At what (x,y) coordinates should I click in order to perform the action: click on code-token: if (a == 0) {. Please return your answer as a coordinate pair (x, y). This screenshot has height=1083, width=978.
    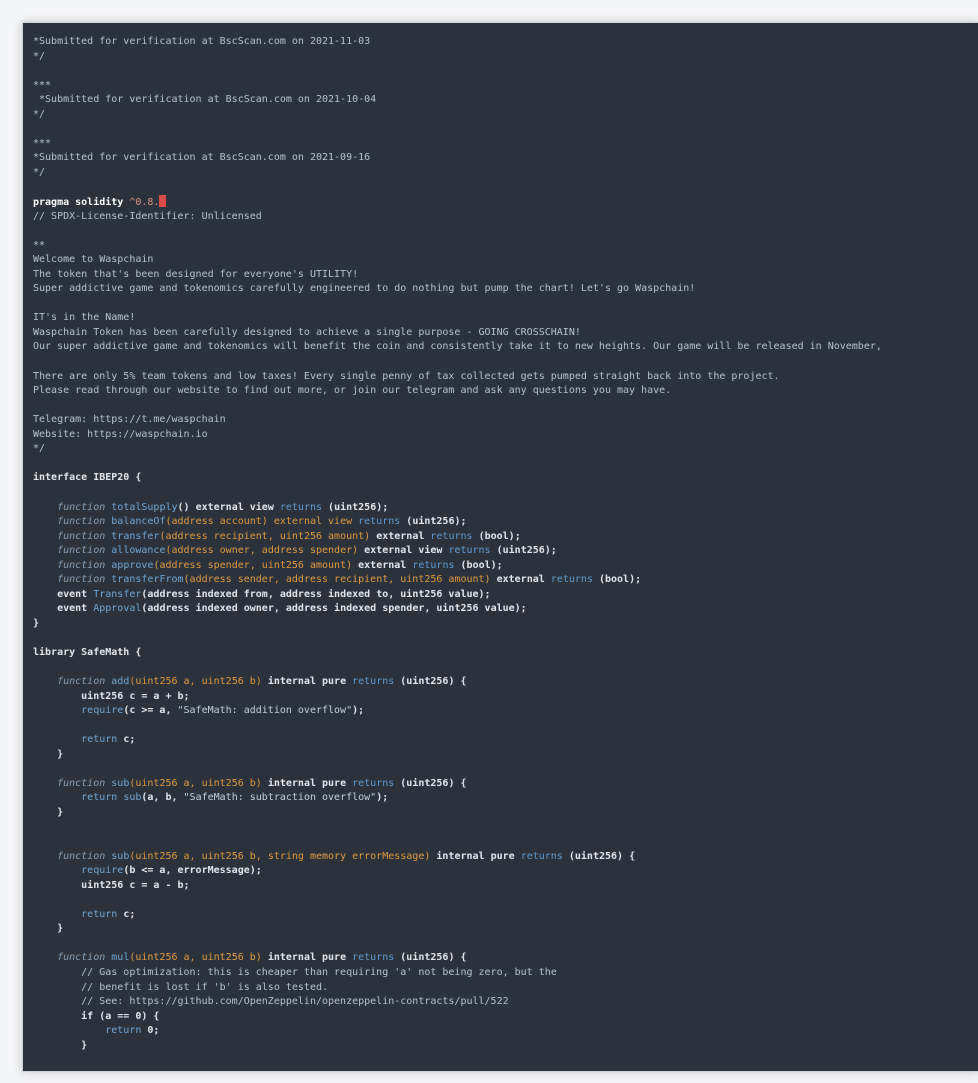
    Looking at the image, I should click on (96, 1016).